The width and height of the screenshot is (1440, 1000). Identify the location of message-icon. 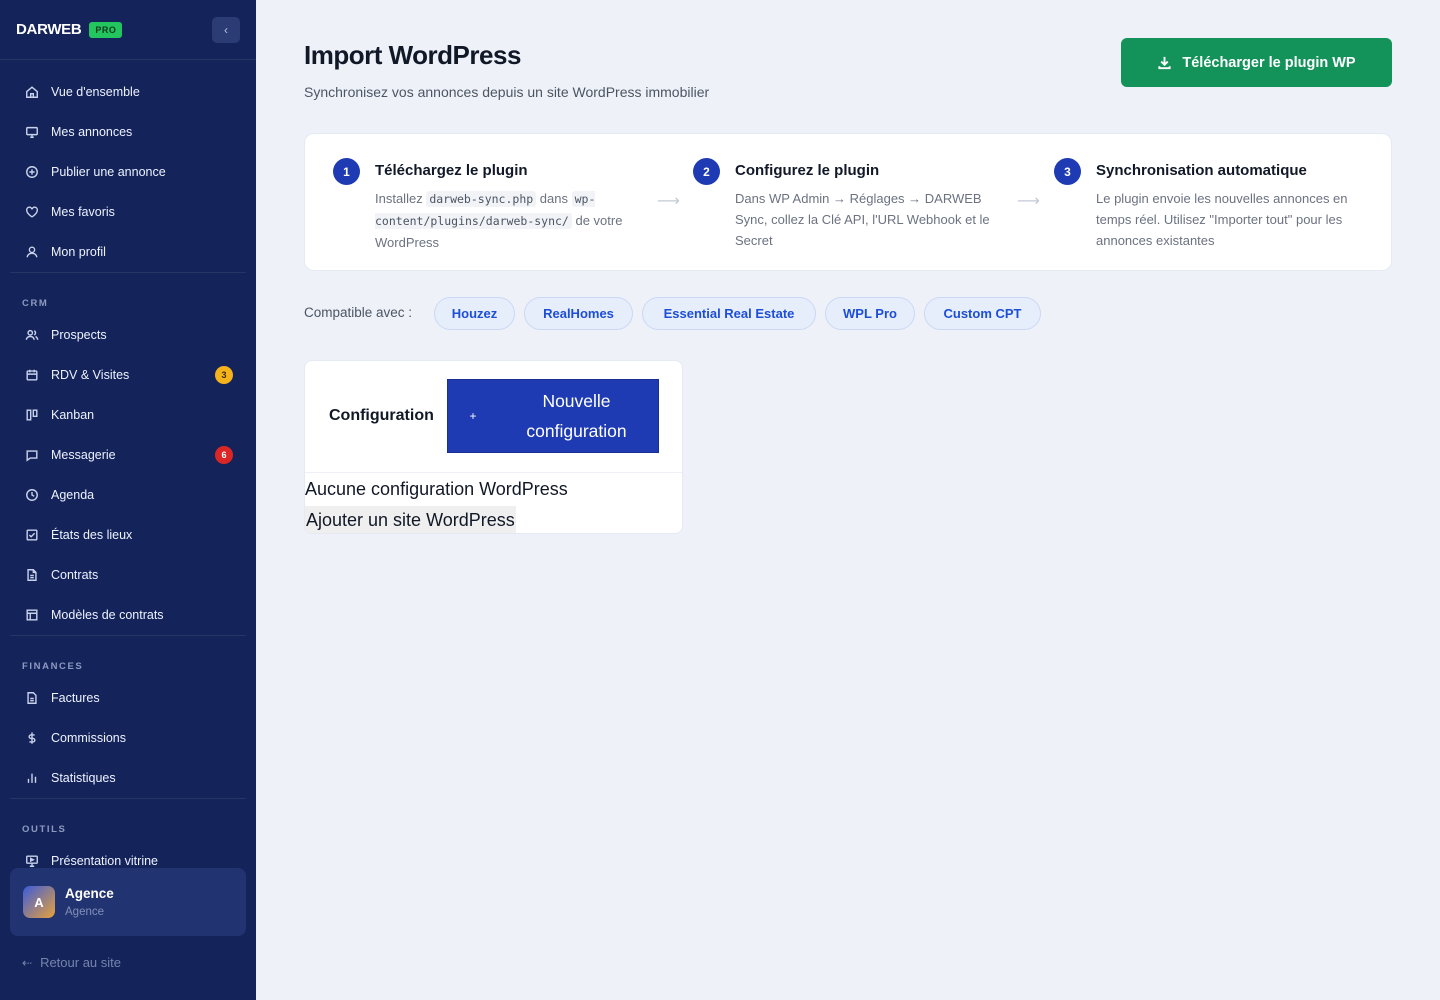
(32, 455).